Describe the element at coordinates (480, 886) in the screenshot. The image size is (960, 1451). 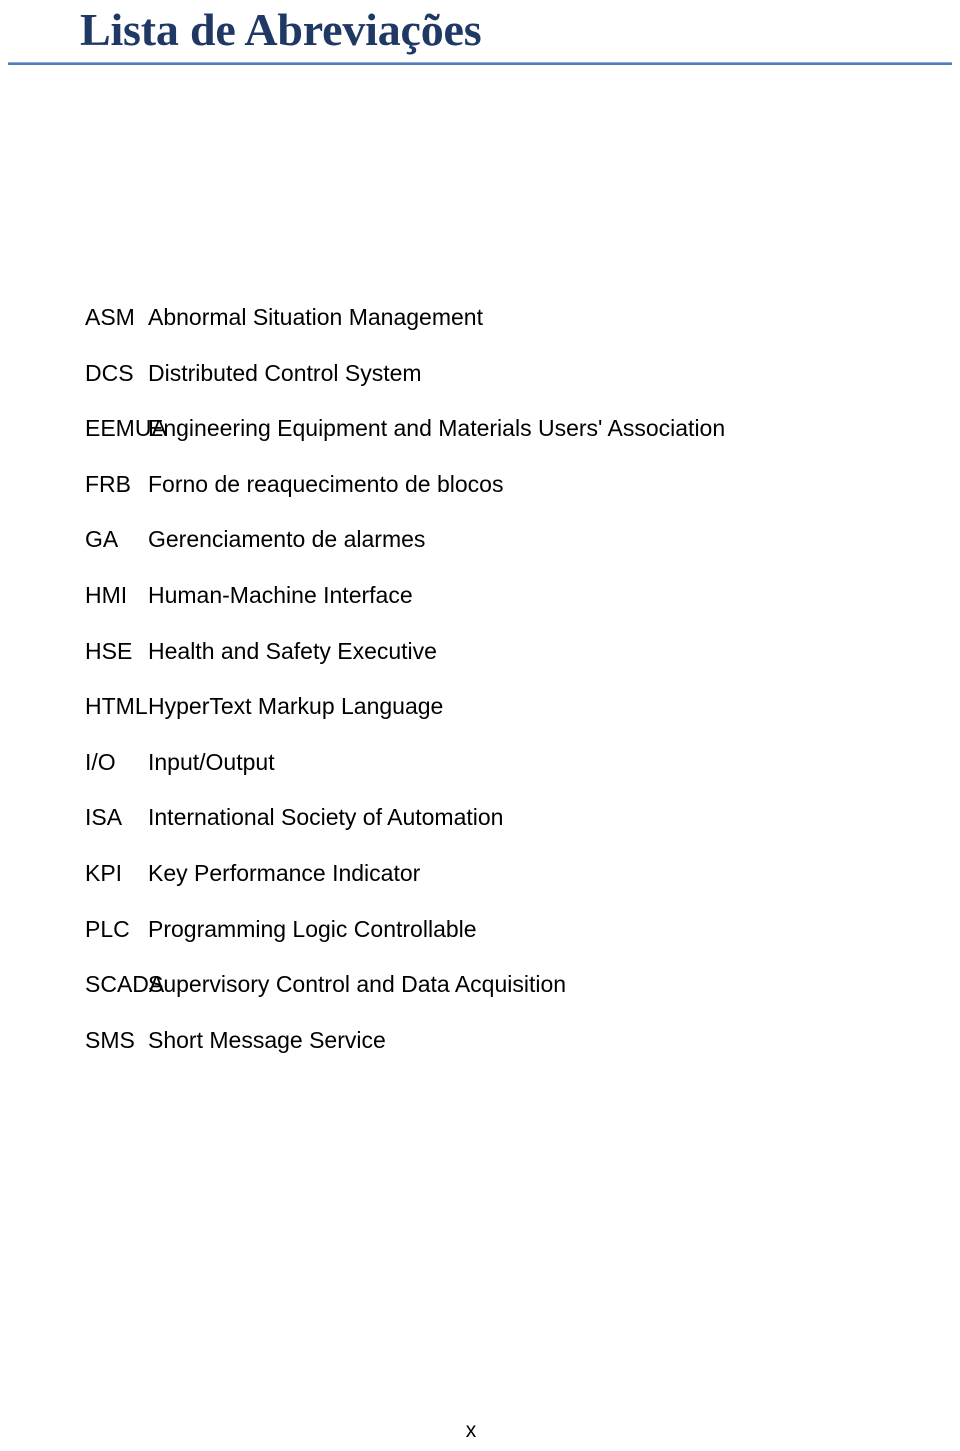
I see `abbreviation-row: KPI Key Performance Indicator` at that location.